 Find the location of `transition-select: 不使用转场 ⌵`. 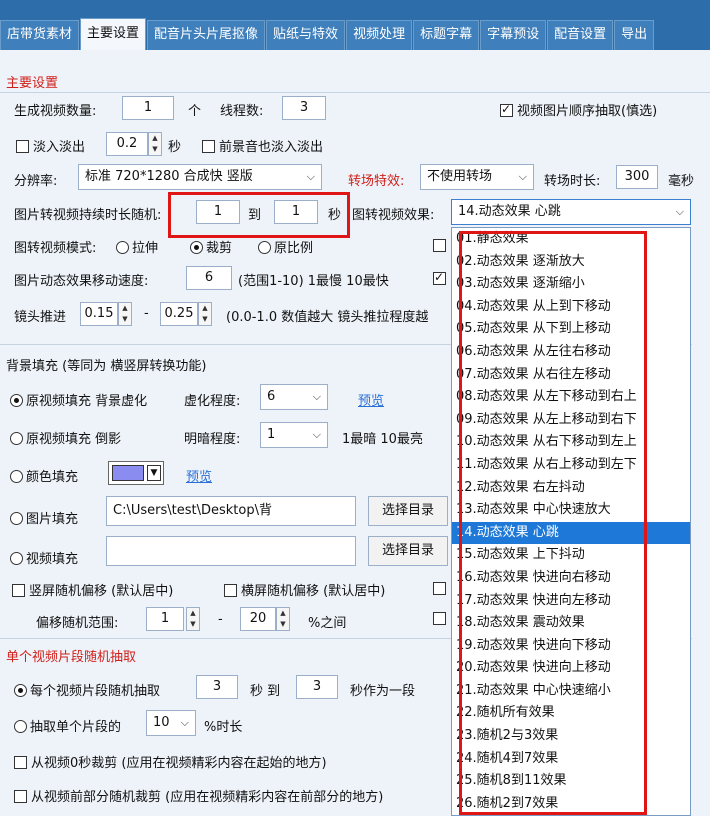

transition-select: 不使用转场 ⌵ is located at coordinates (477, 177).